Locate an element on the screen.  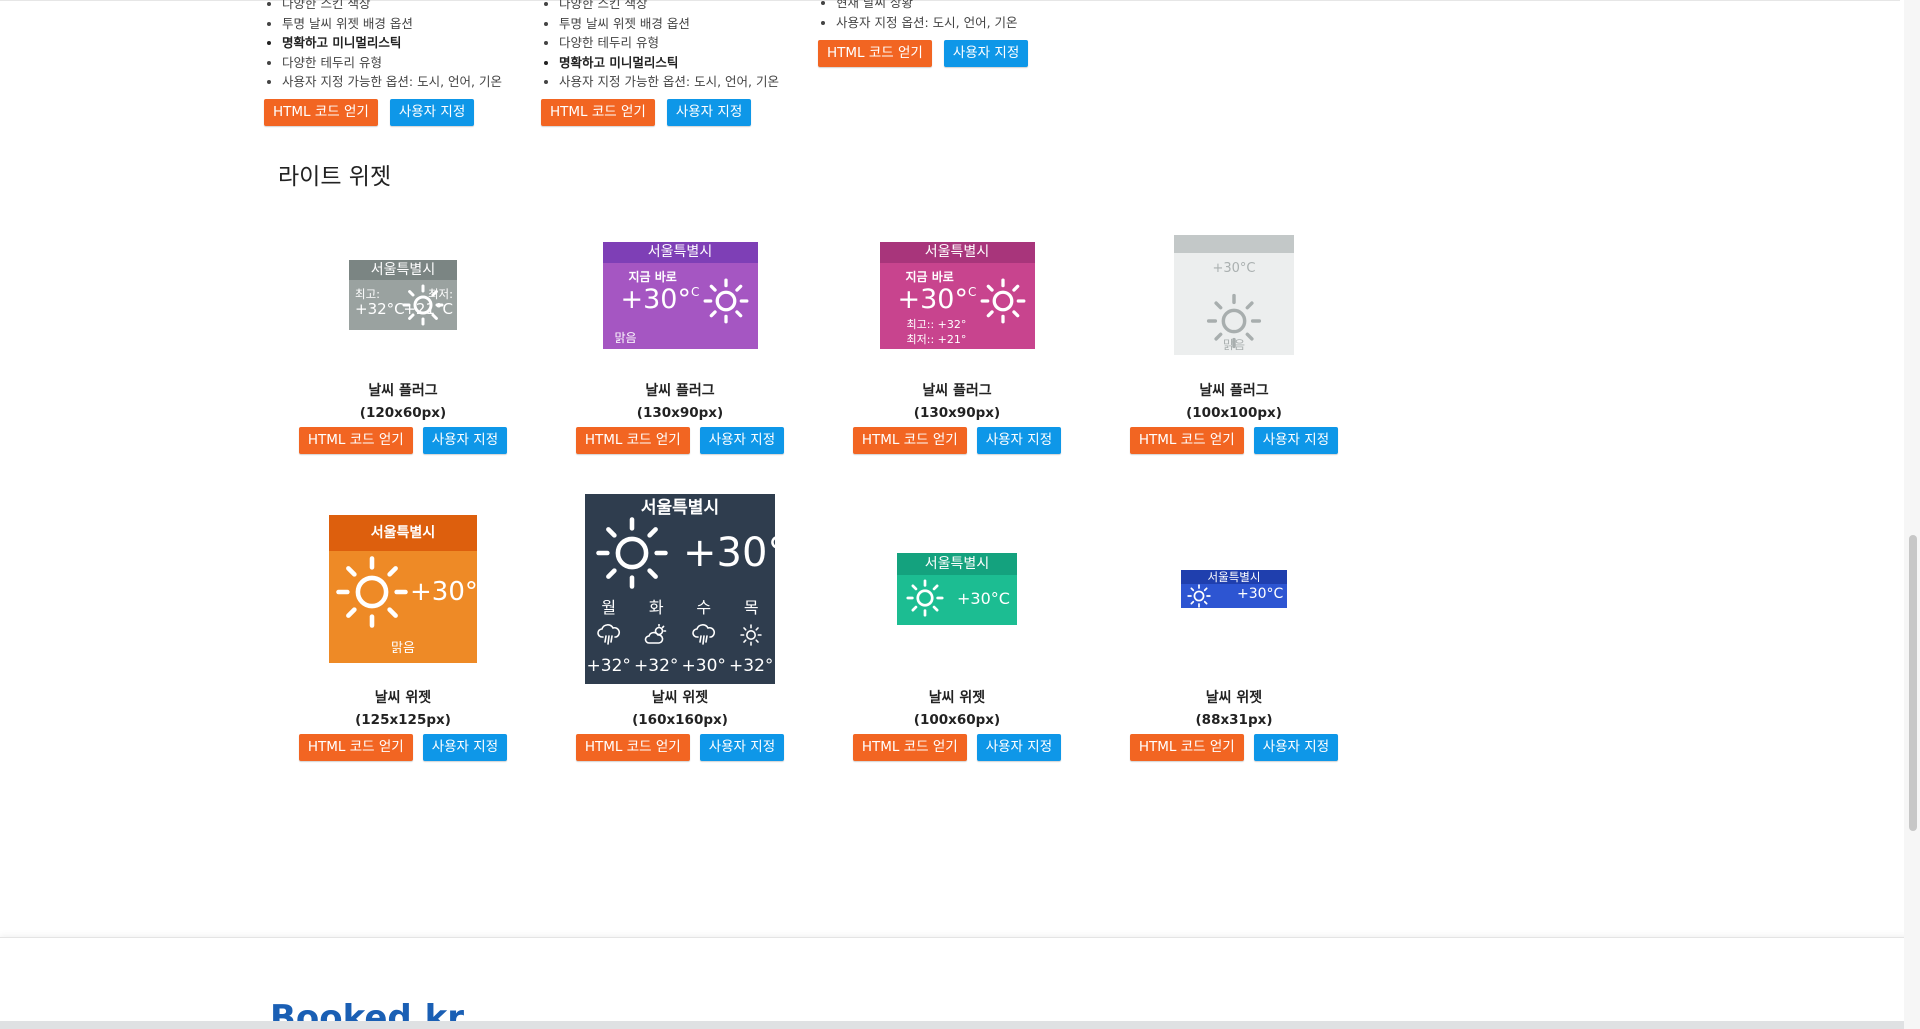
weather-widget-preview-1: 서울특별시 +30°C 맑음 is located at coordinates (403, 589).